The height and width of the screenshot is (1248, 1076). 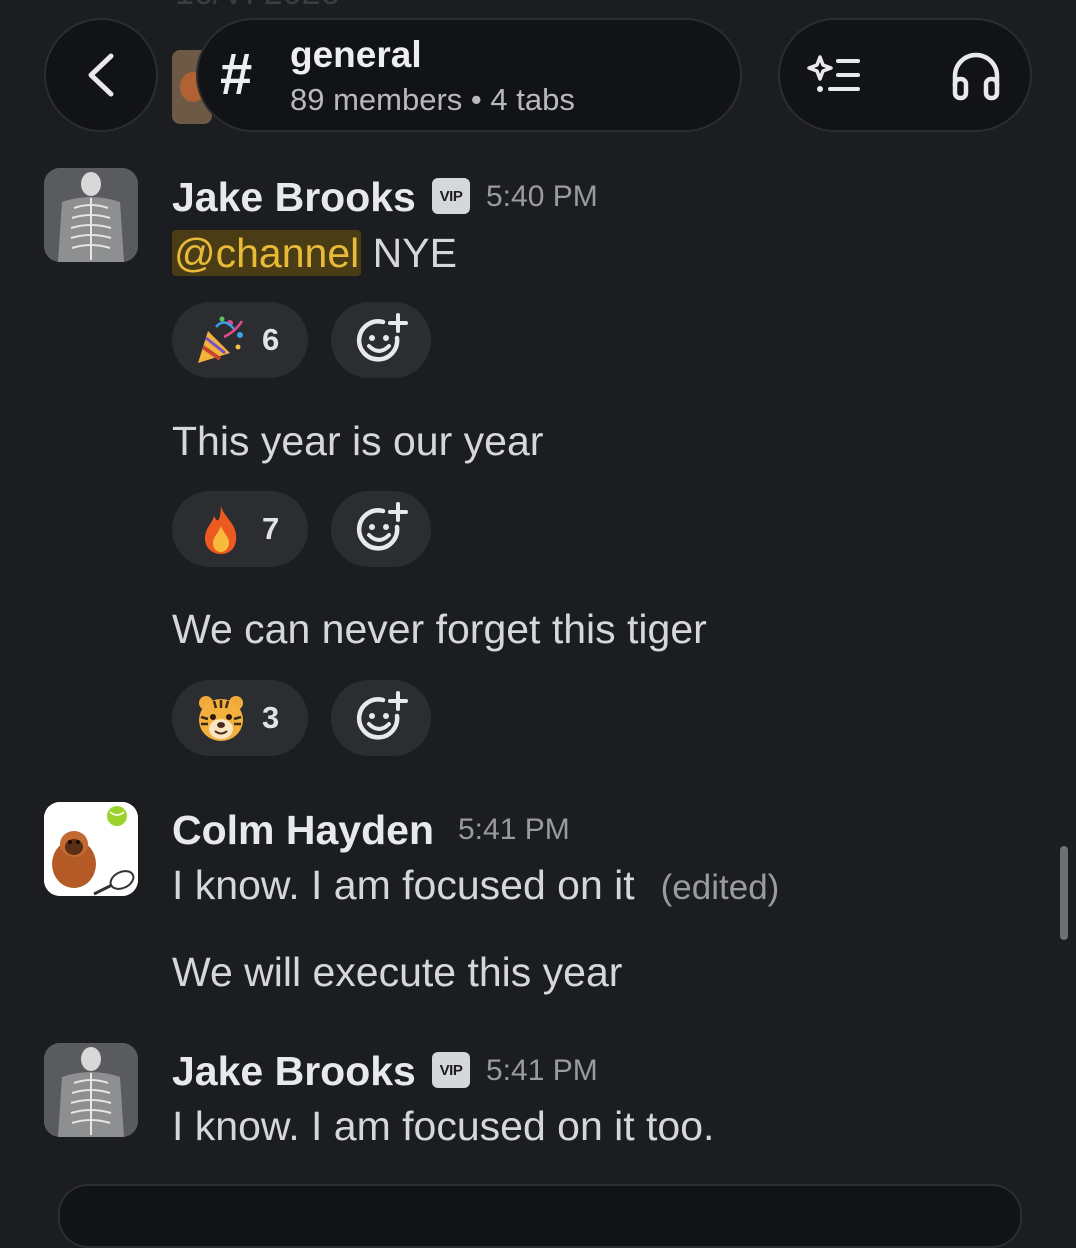 I want to click on message-text: This year is our year, so click(x=358, y=441).